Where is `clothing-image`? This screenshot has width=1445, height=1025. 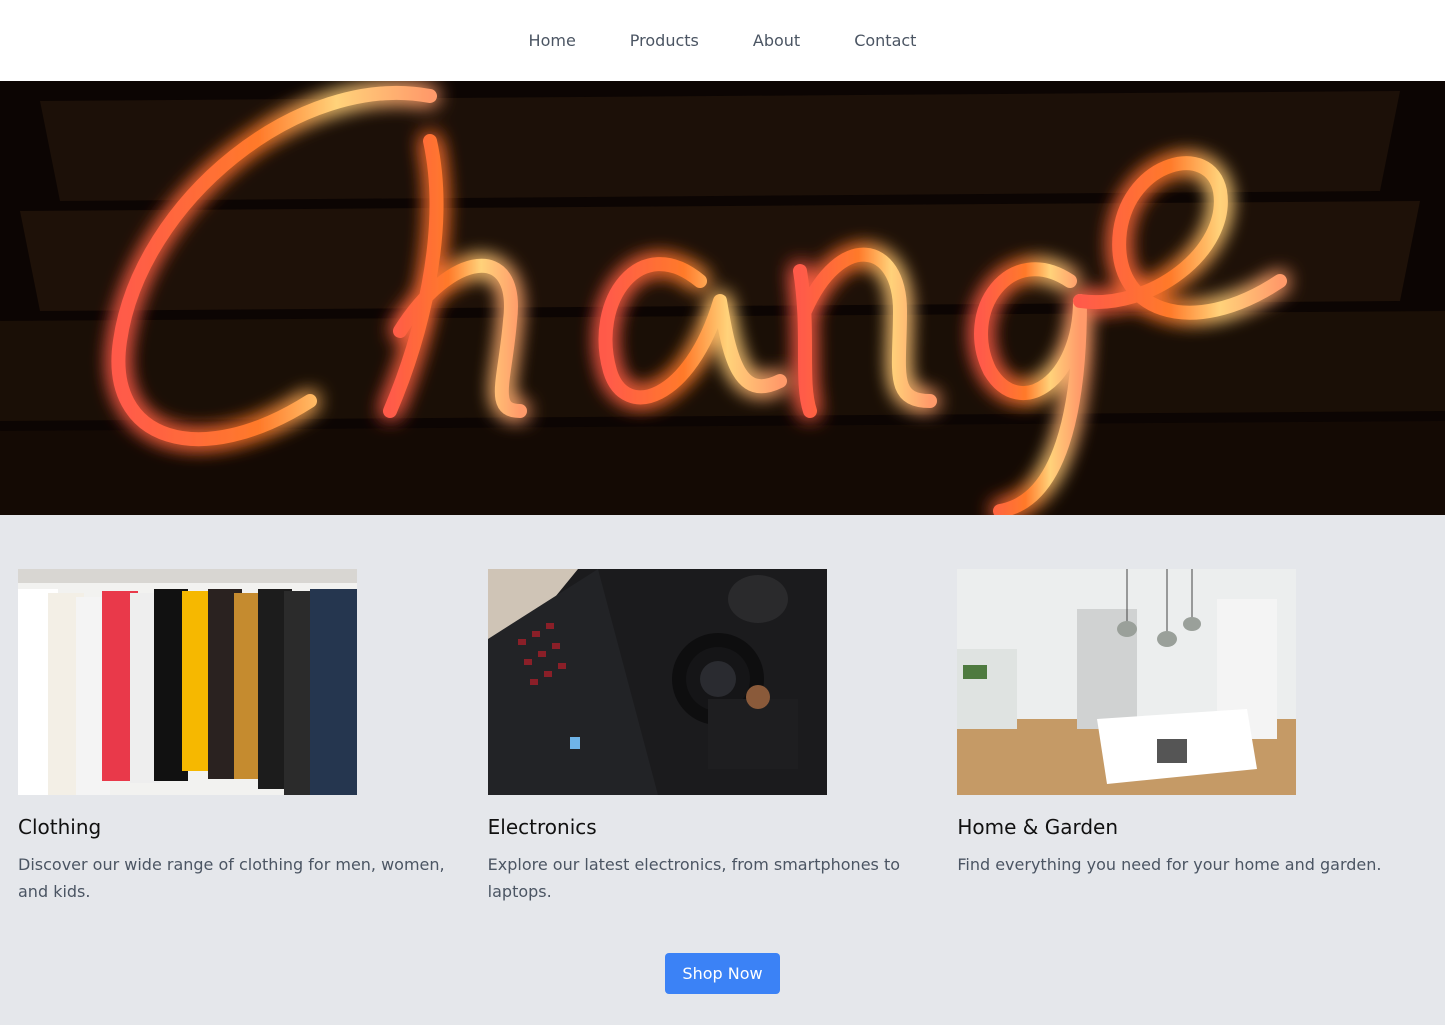
clothing-image is located at coordinates (187, 682).